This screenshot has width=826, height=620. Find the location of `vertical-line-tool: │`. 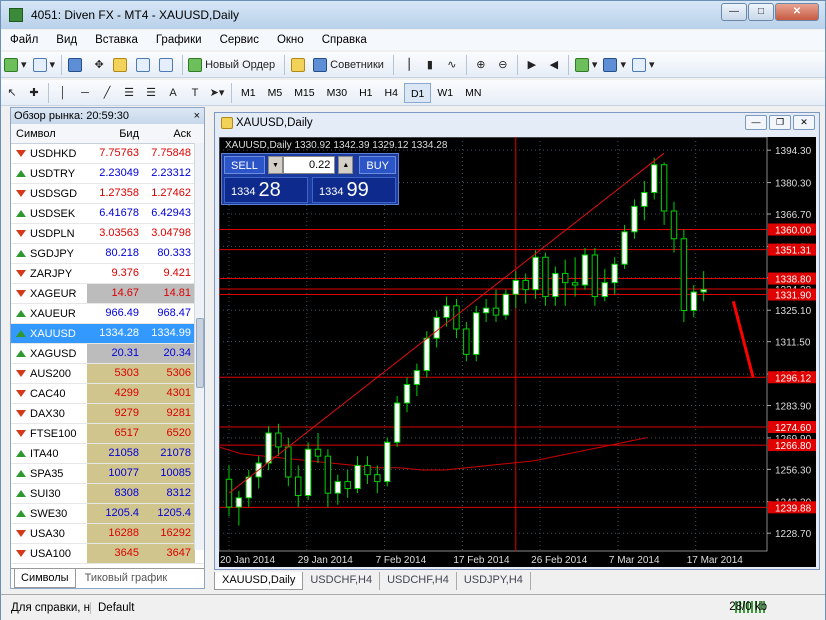

vertical-line-tool: │ is located at coordinates (63, 93).